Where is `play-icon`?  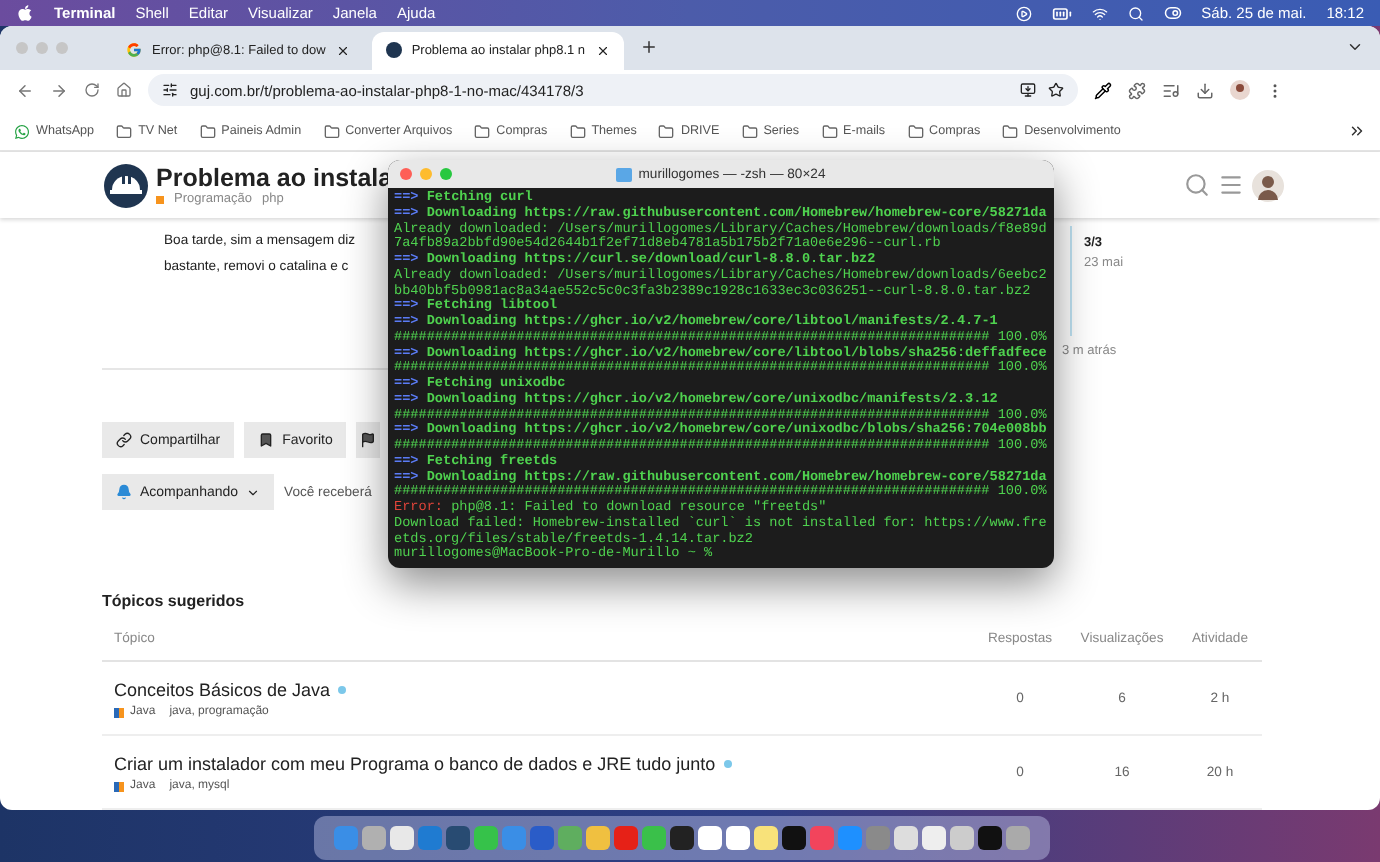
play-icon is located at coordinates (1023, 13).